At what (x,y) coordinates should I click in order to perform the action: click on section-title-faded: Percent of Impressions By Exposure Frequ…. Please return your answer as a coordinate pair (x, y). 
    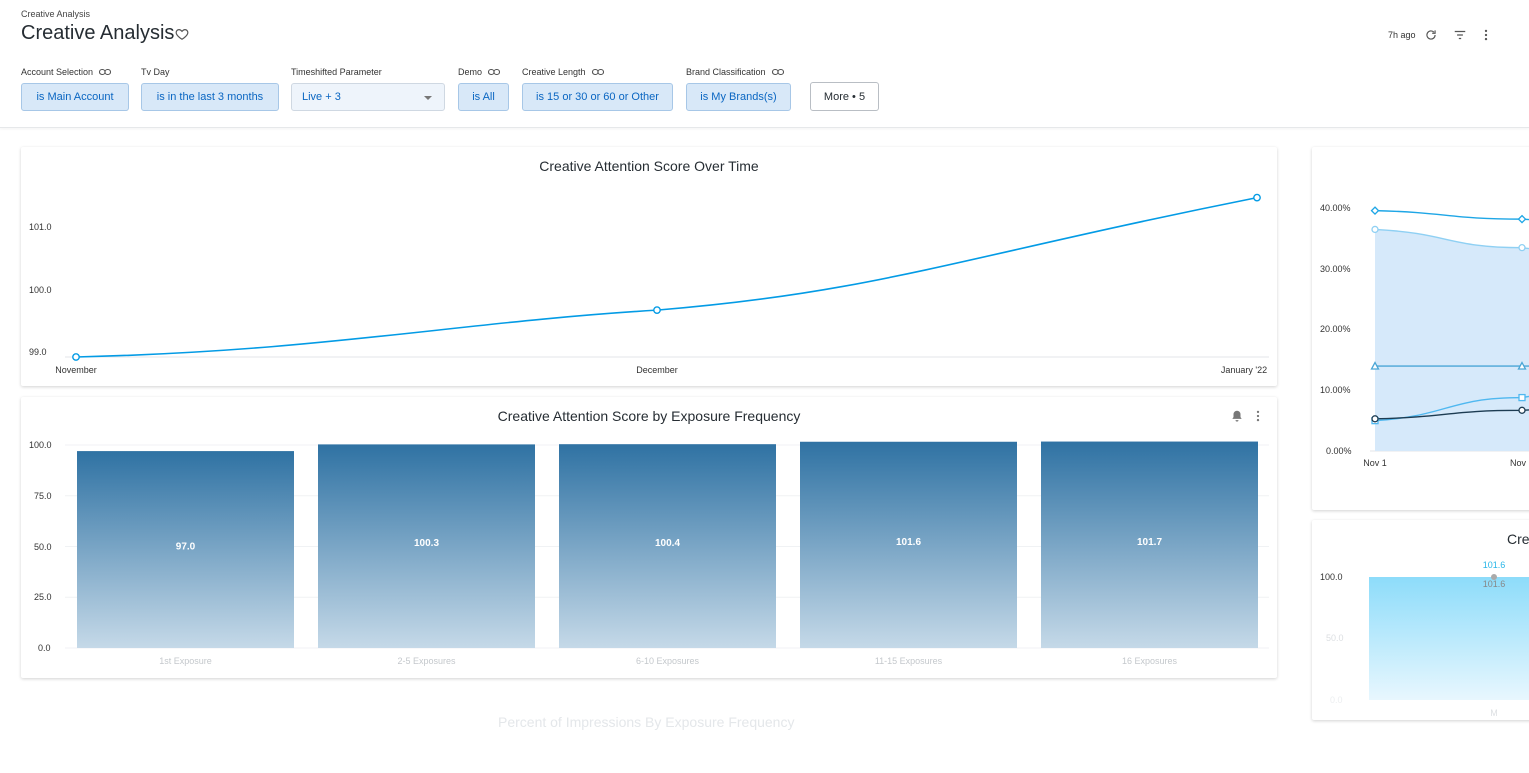
    Looking at the image, I should click on (646, 722).